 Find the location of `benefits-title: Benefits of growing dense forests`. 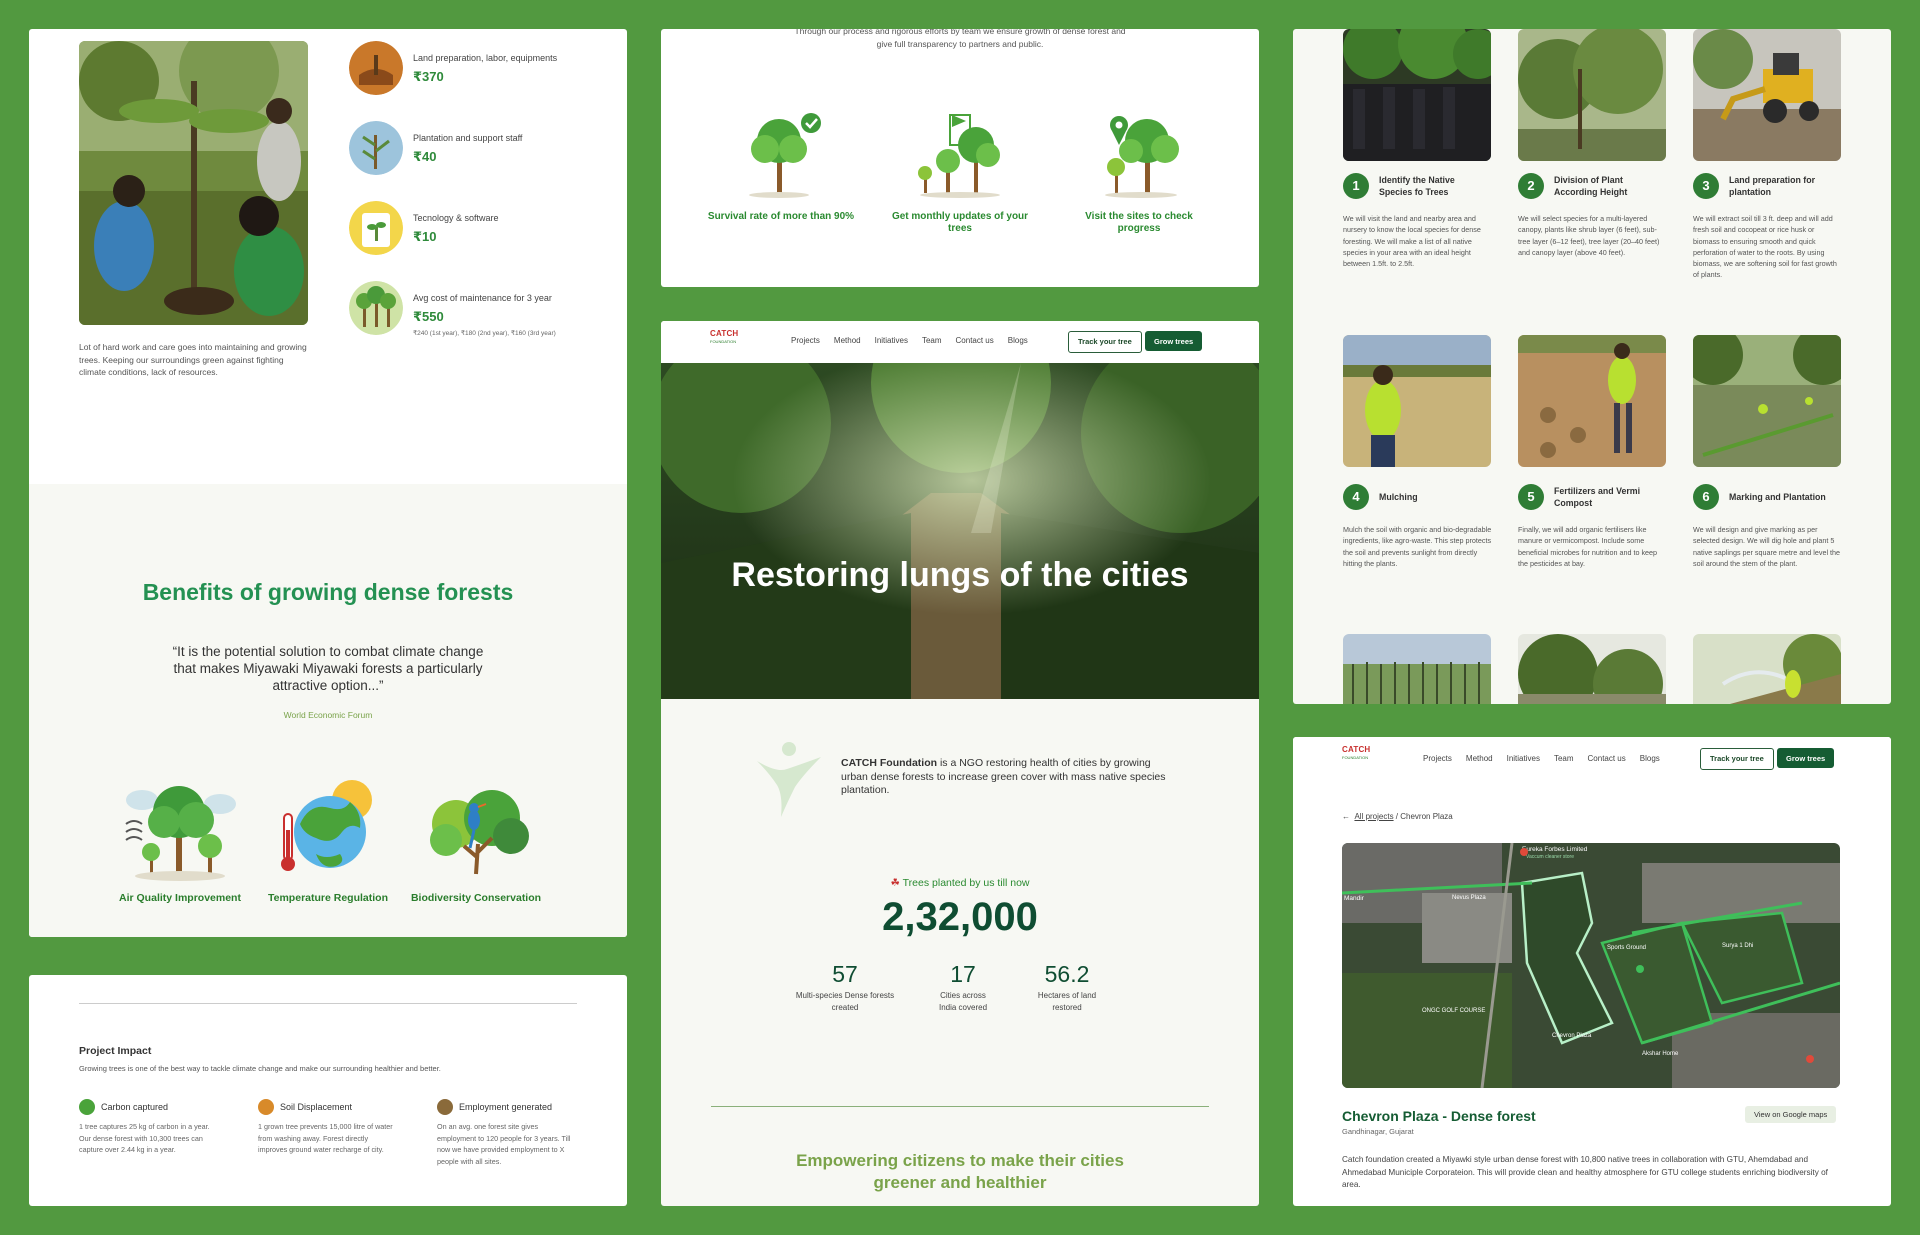

benefits-title: Benefits of growing dense forests is located at coordinates (328, 592).